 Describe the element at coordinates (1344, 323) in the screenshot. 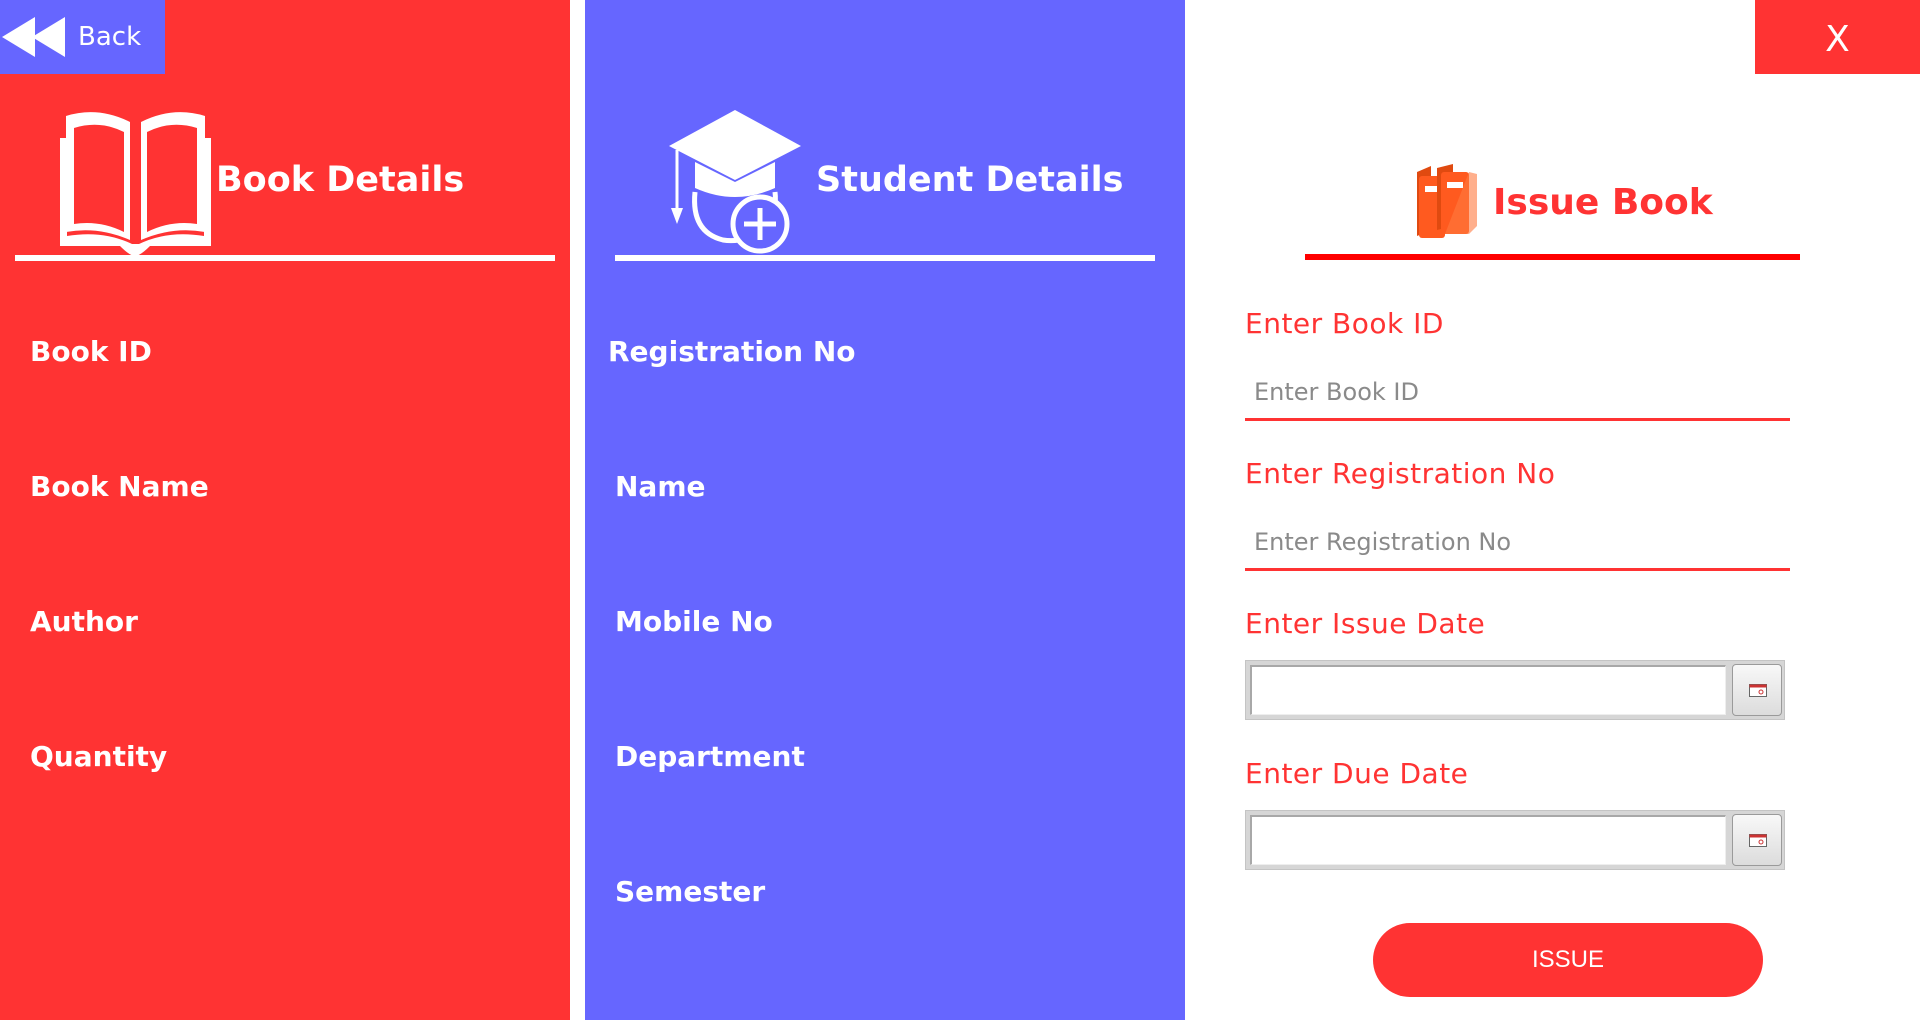

I see `book-id-input-label: Enter Book ID` at that location.